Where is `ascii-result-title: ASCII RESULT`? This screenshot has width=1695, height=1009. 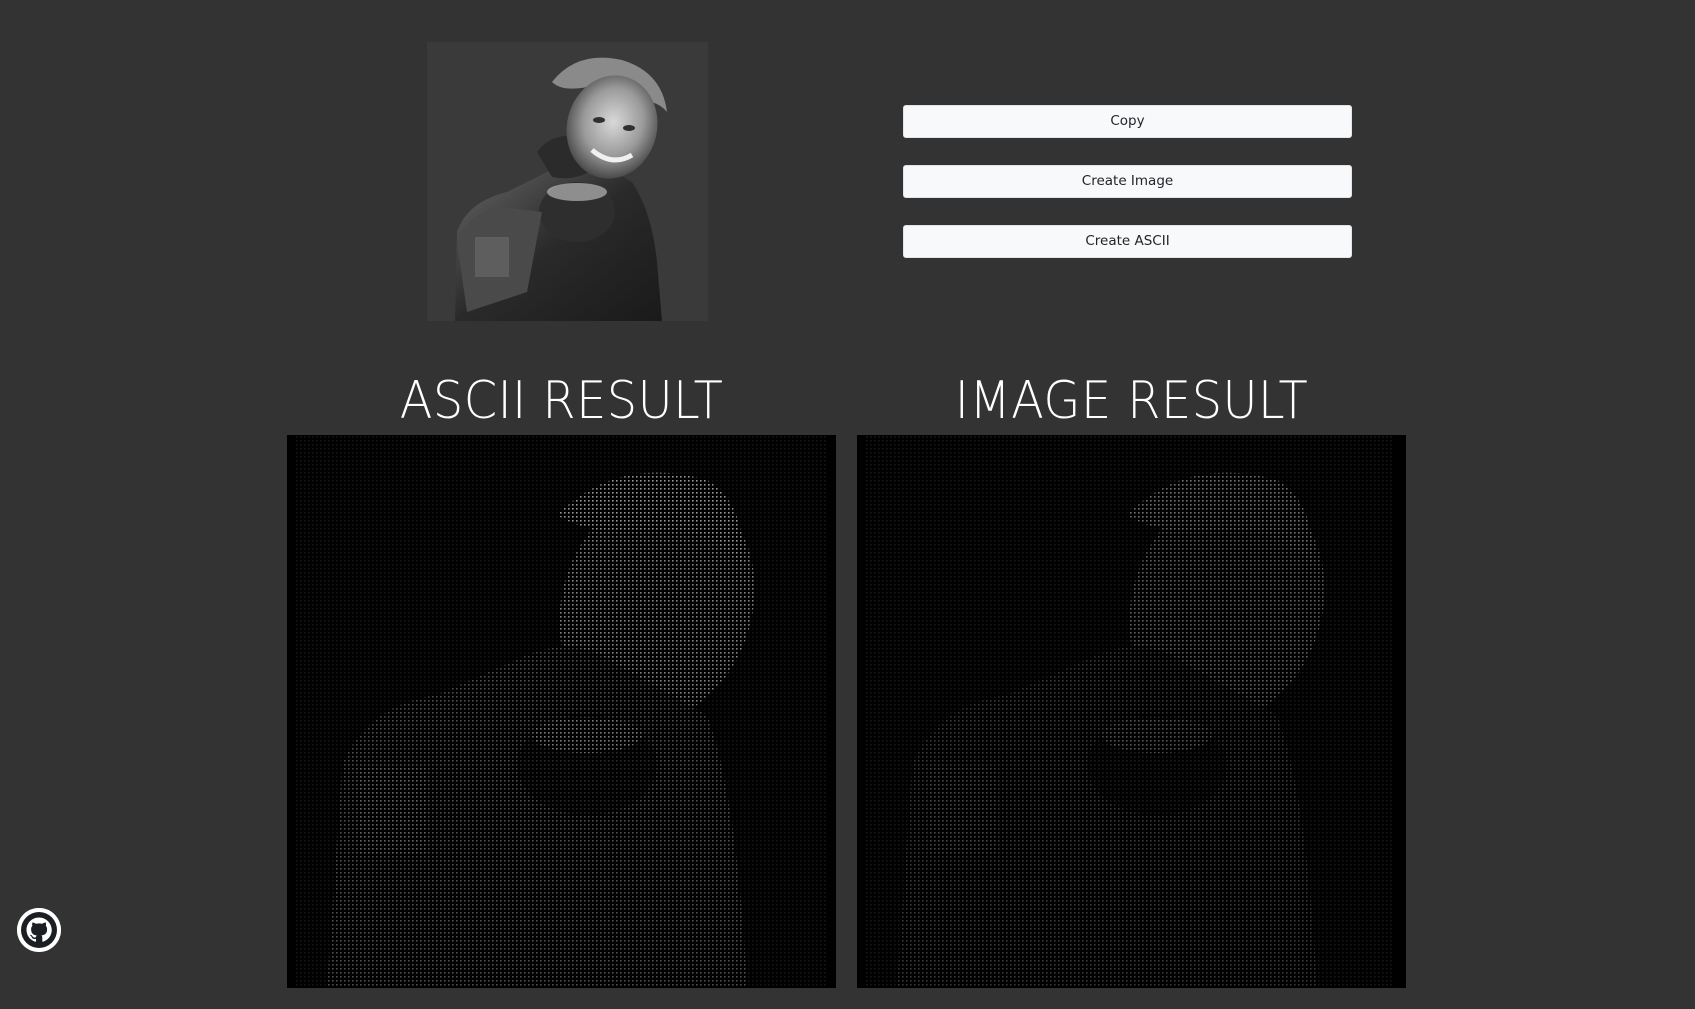
ascii-result-title: ASCII RESULT is located at coordinates (561, 401).